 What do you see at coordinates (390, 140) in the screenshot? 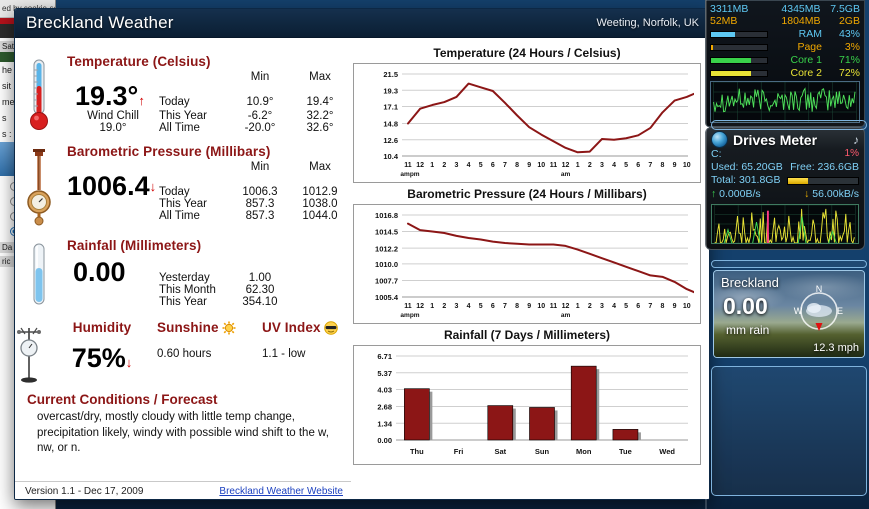
I see `y-tick-label: 12.6` at bounding box center [390, 140].